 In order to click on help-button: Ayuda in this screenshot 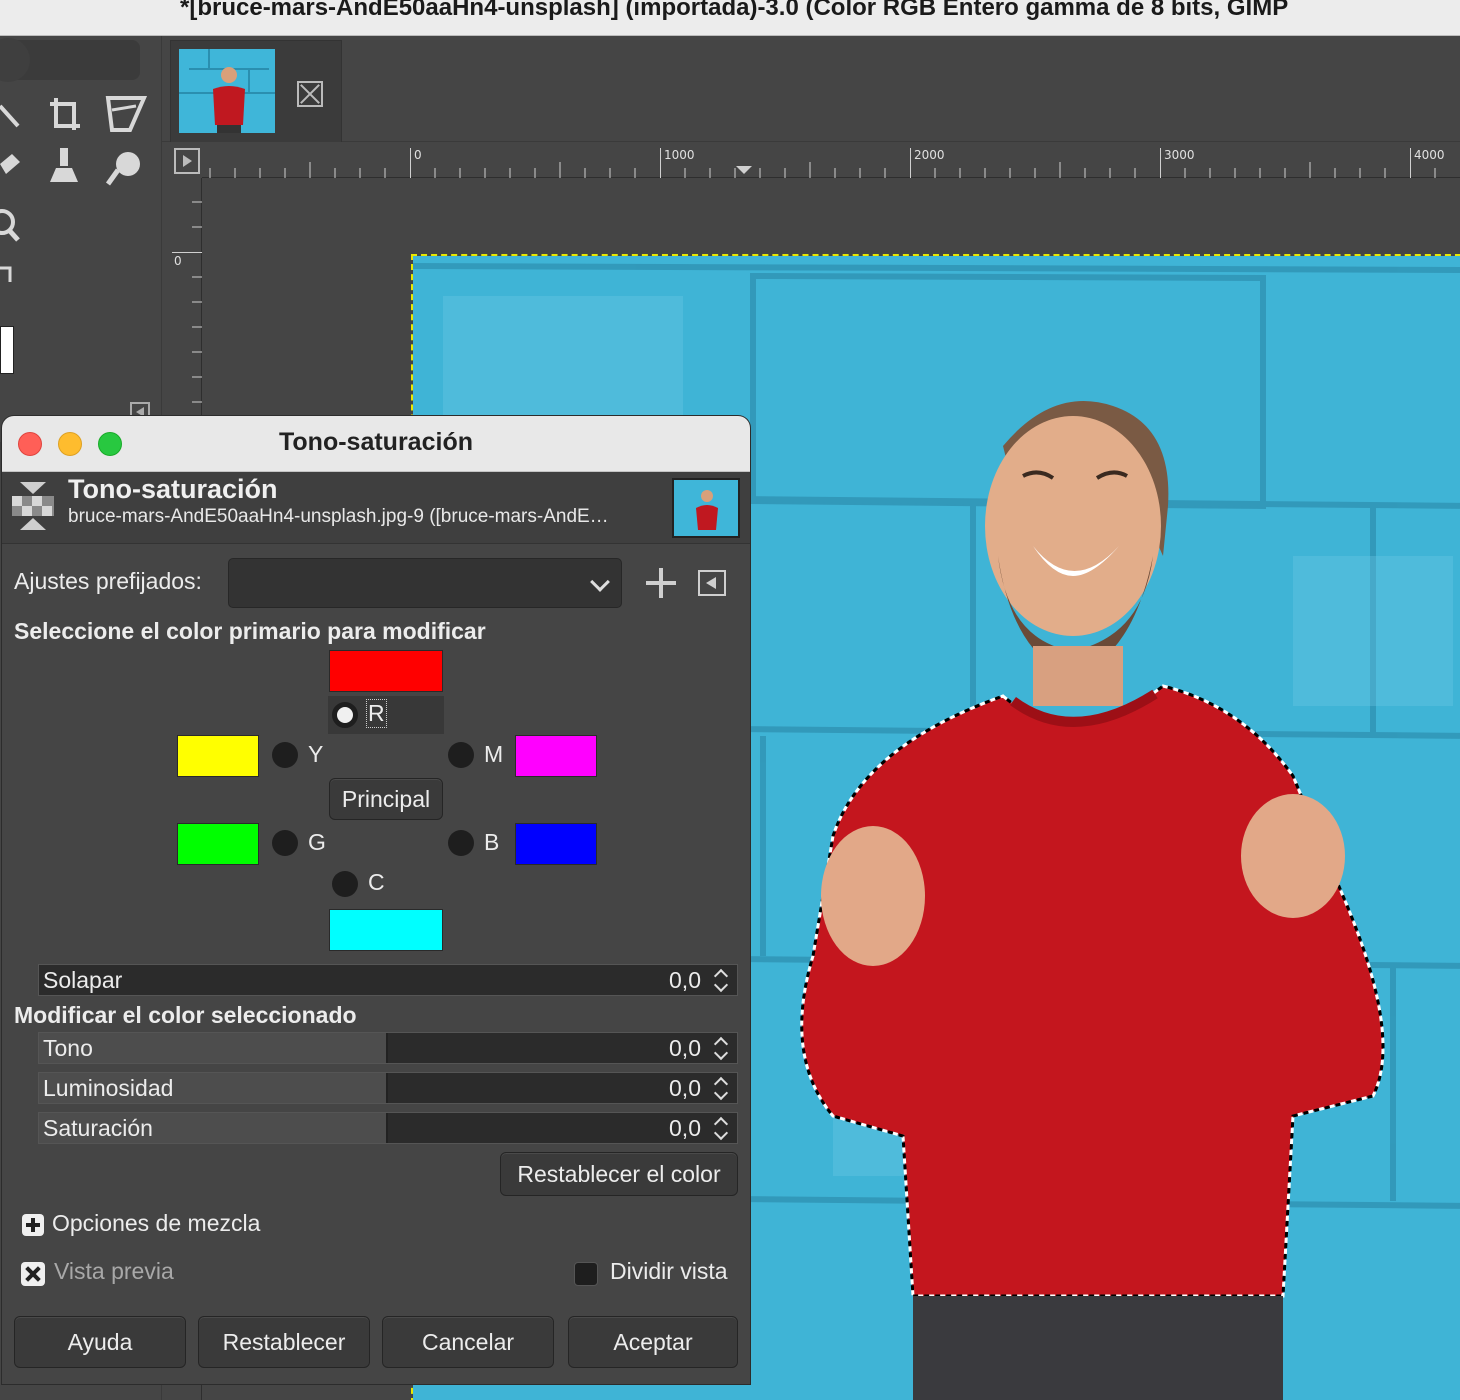, I will do `click(100, 1342)`.